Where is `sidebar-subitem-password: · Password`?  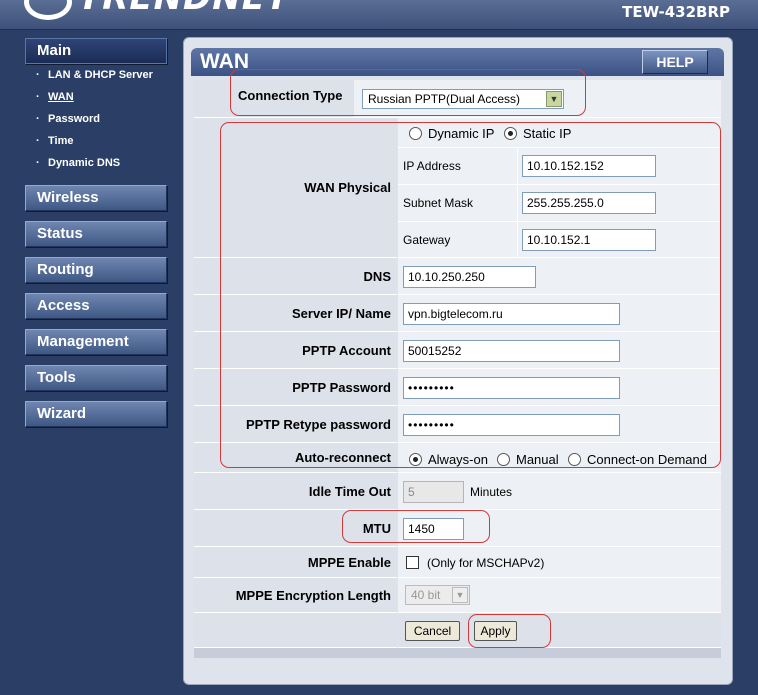
sidebar-subitem-password: · Password is located at coordinates (68, 119).